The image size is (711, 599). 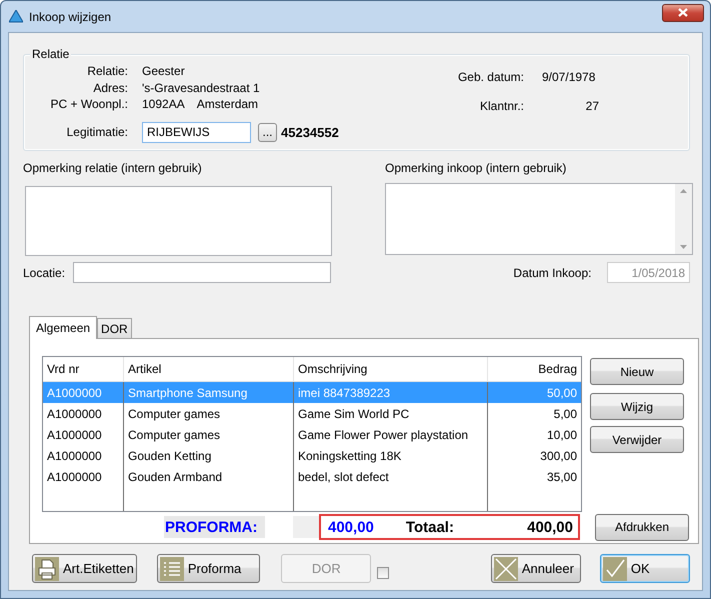 I want to click on close-button, so click(x=683, y=13).